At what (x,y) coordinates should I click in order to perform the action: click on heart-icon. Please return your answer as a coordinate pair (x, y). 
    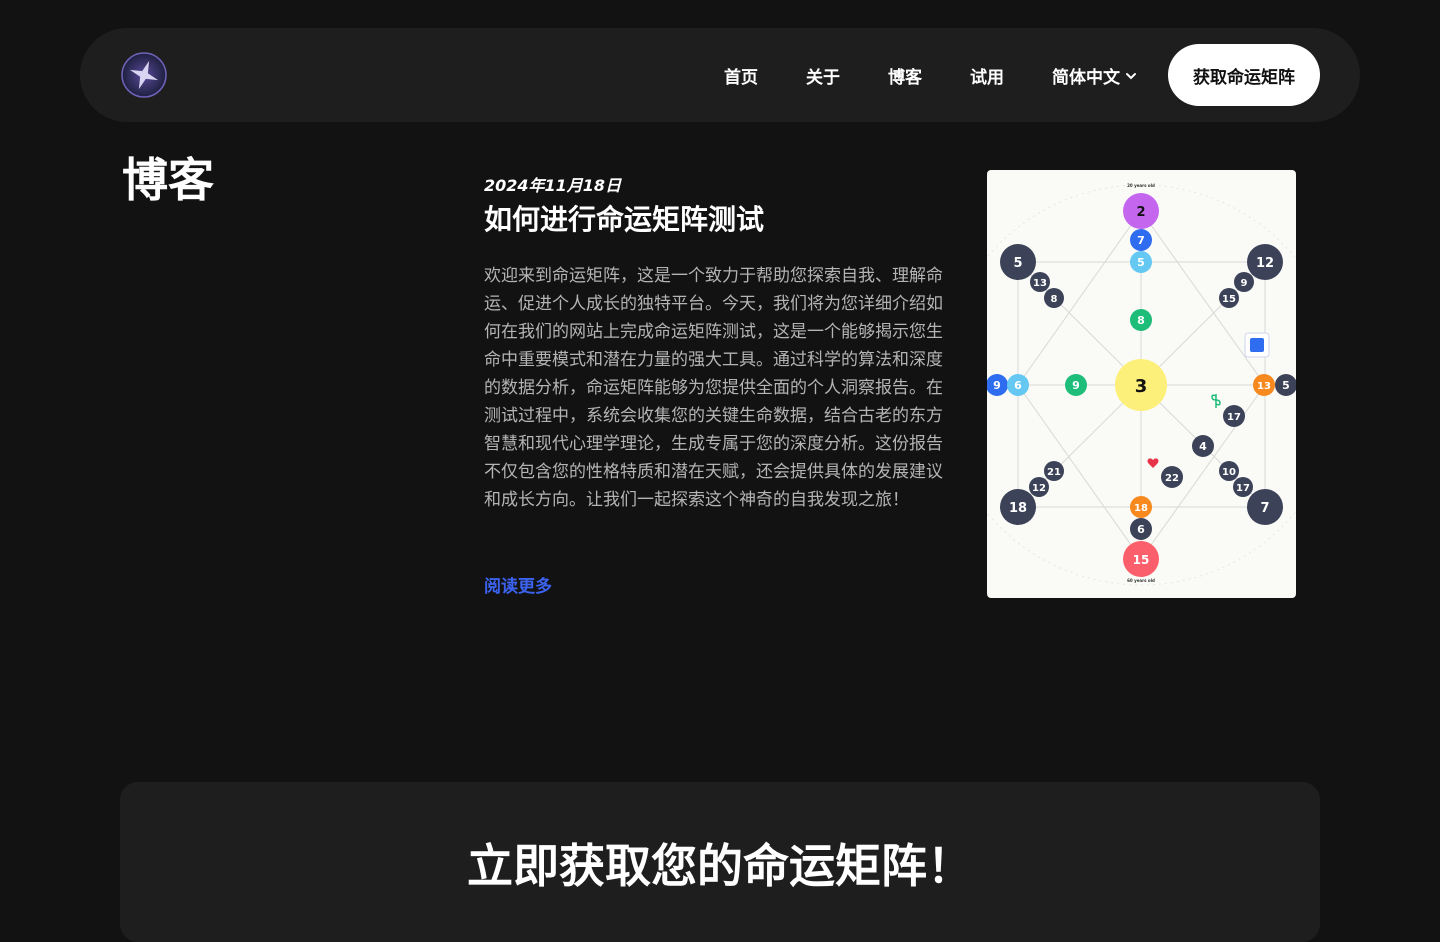
    Looking at the image, I should click on (1153, 463).